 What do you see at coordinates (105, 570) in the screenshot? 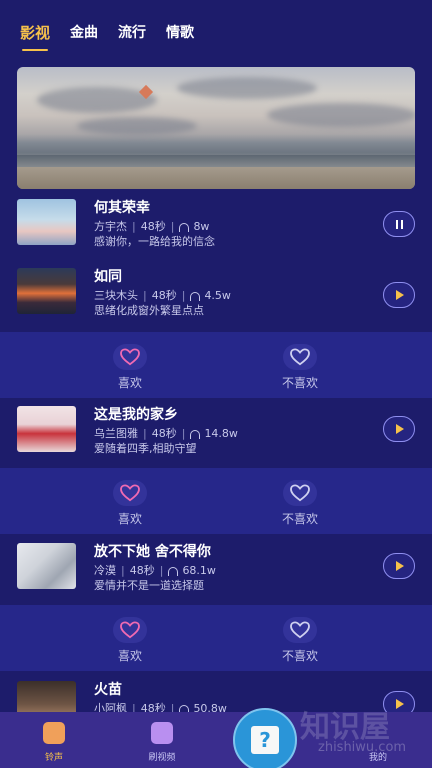
I see `song-artist: 冷漠` at bounding box center [105, 570].